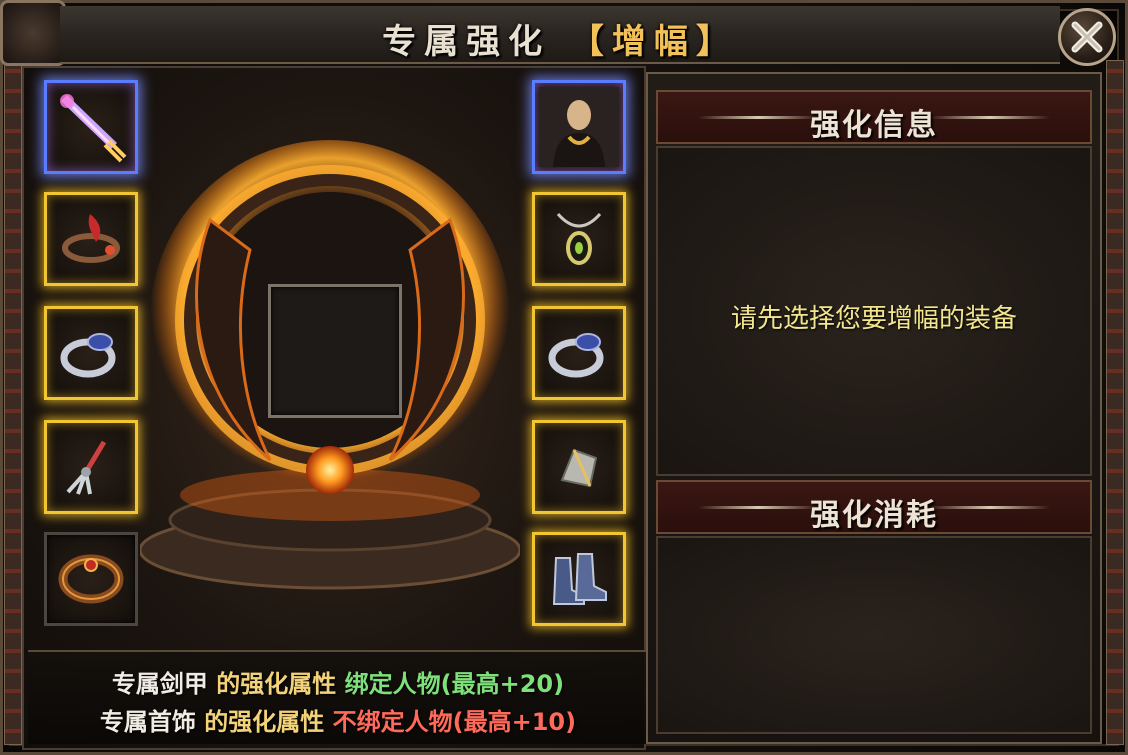 Image resolution: width=1128 pixels, height=755 pixels. I want to click on slot-claw, so click(91, 467).